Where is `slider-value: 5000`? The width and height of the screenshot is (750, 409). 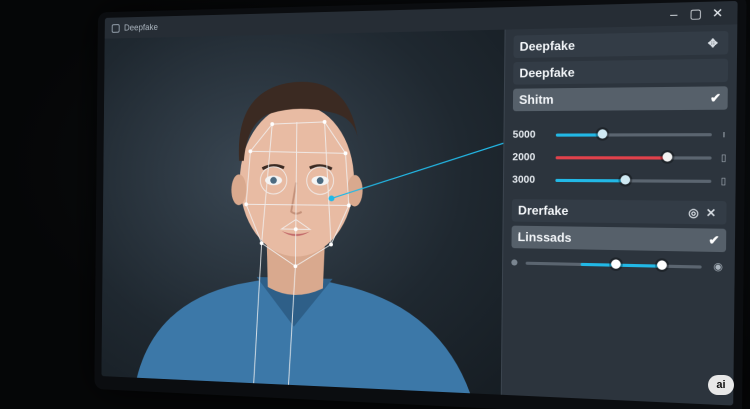 slider-value: 5000 is located at coordinates (524, 134).